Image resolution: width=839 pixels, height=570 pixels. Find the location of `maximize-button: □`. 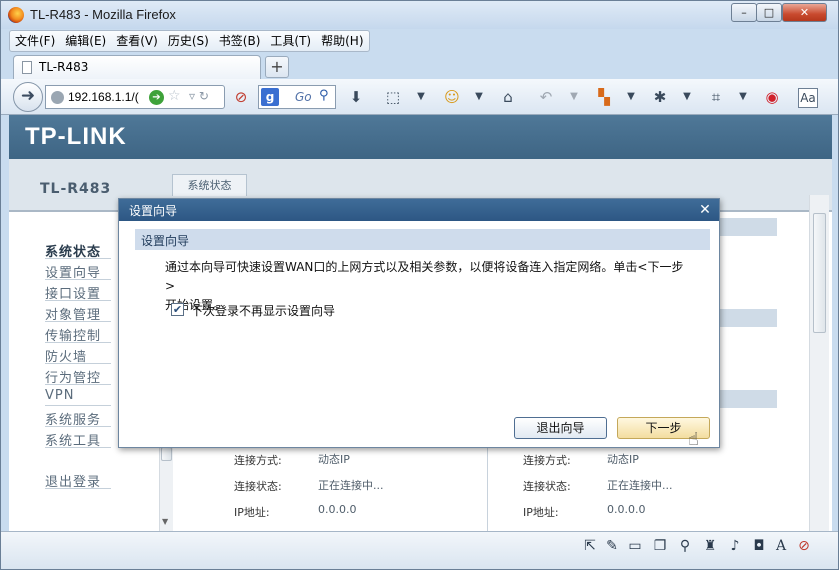

maximize-button: □ is located at coordinates (769, 12).